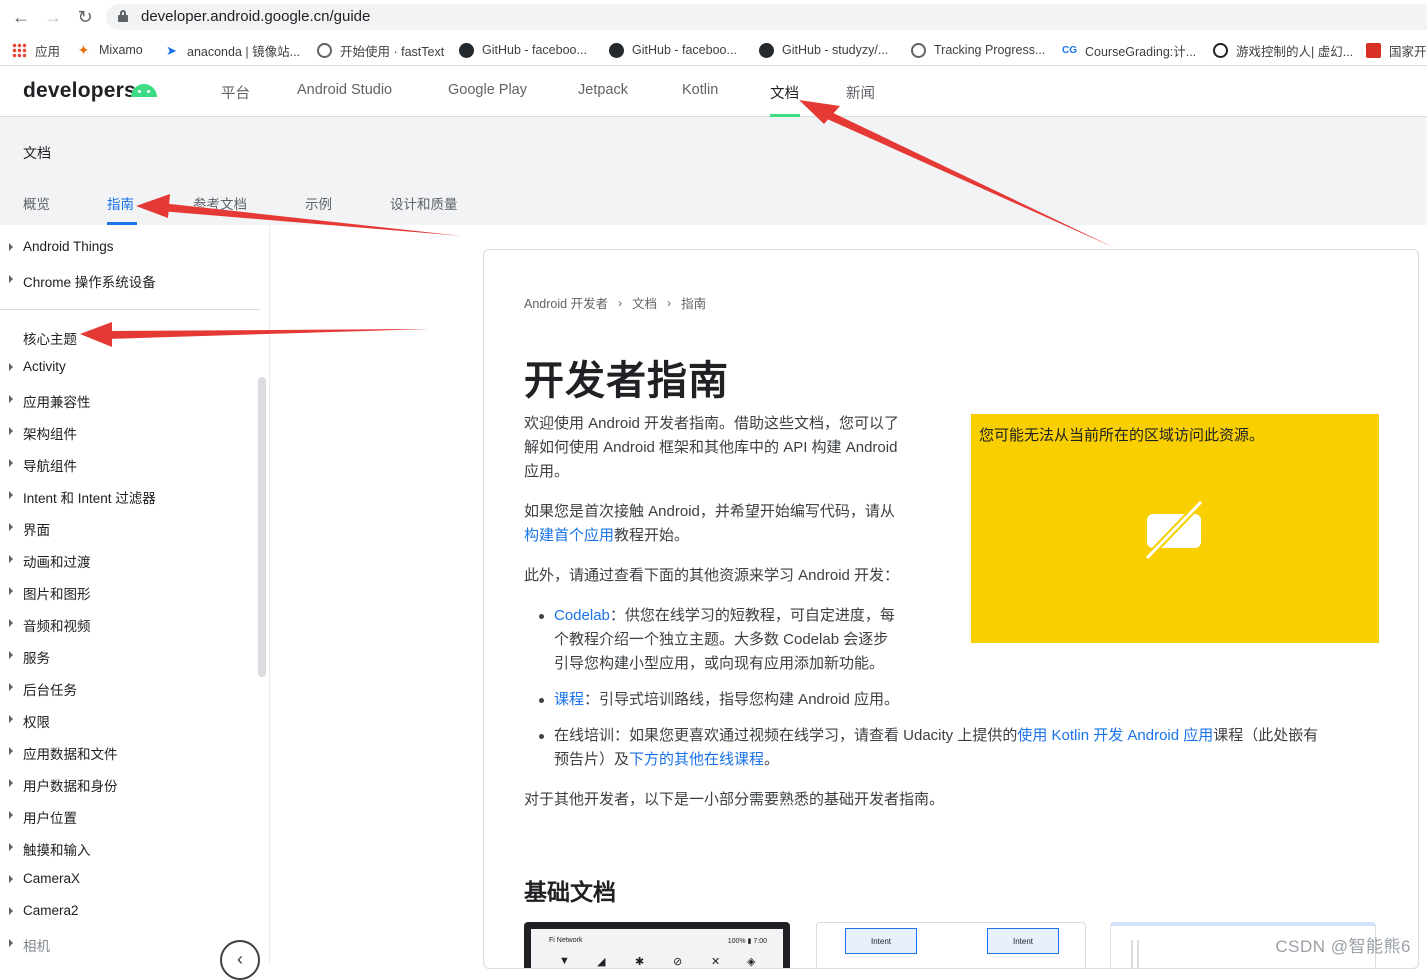  Describe the element at coordinates (235, 92) in the screenshot. I see `nav-platform: 平台` at that location.